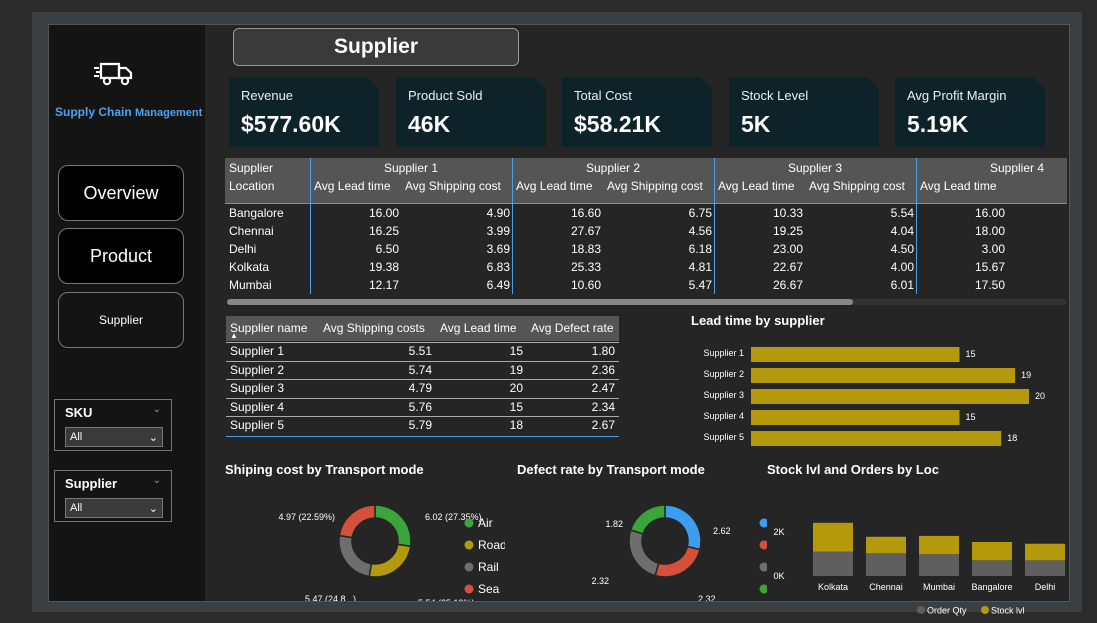 The height and width of the screenshot is (623, 1097). Describe the element at coordinates (646, 203) in the screenshot. I see `matrix-header-divider` at that location.